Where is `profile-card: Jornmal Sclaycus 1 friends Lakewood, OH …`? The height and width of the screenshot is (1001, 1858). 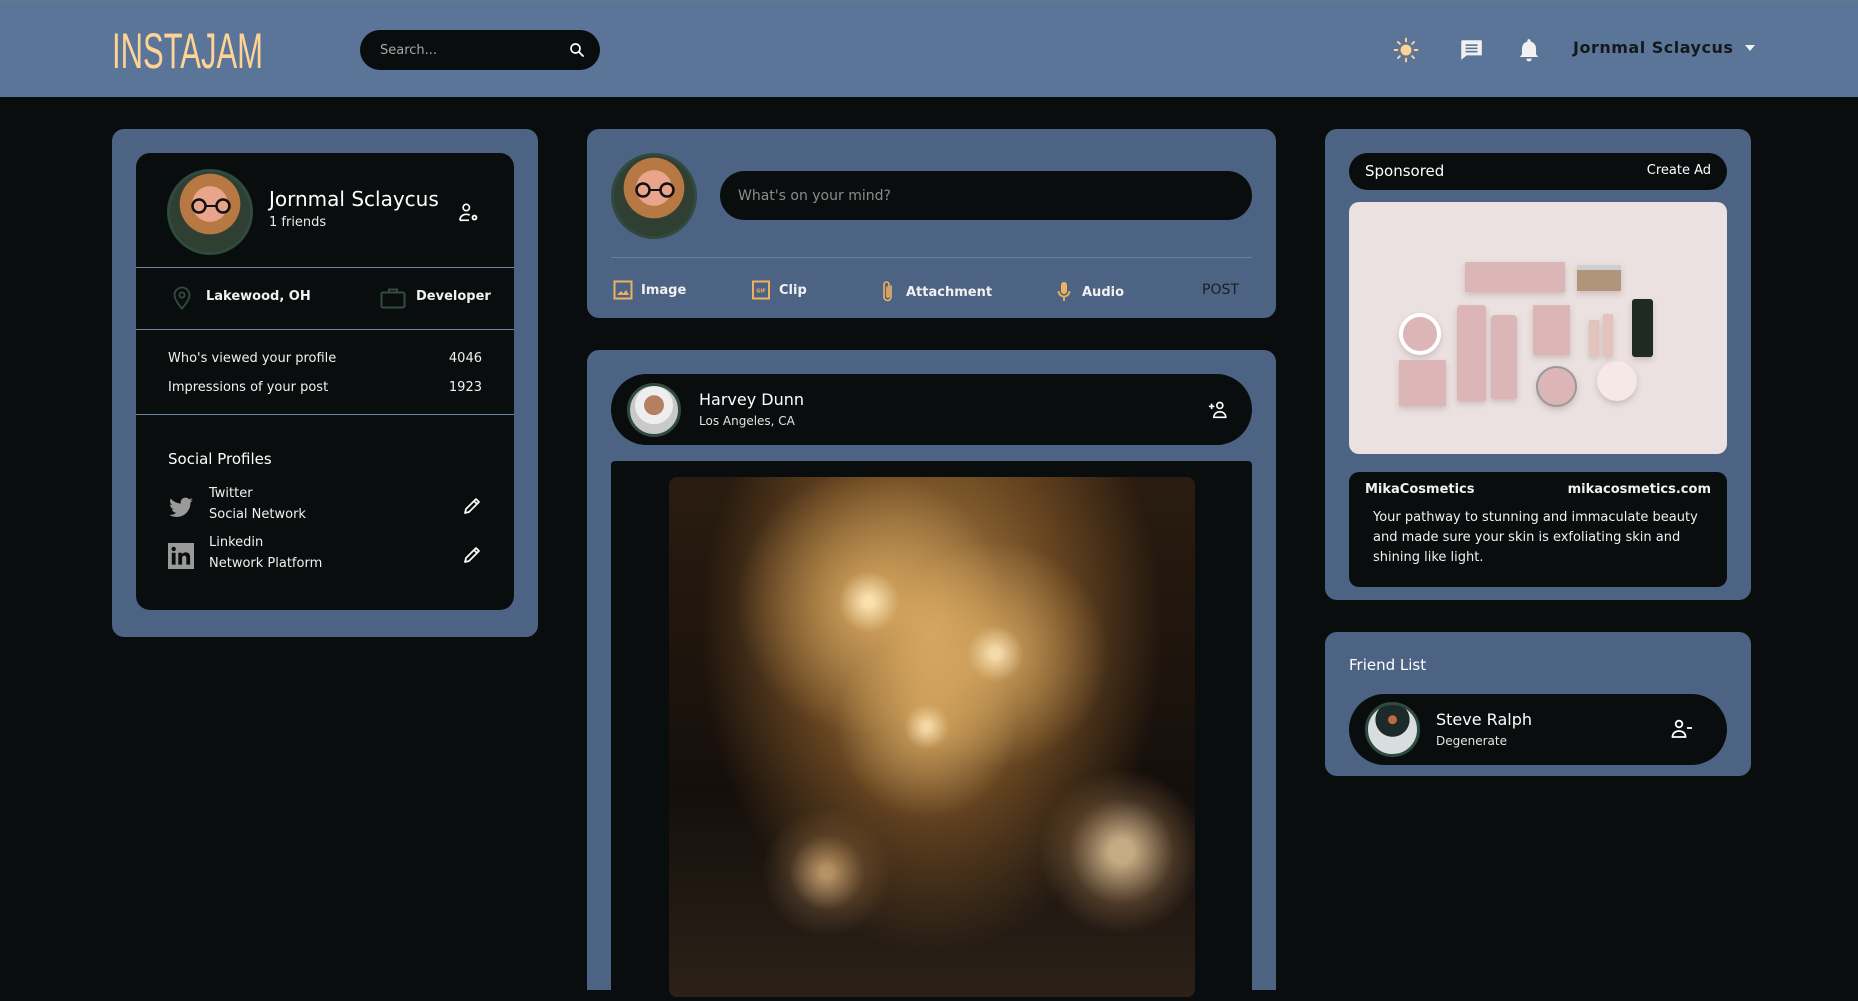
profile-card: Jornmal Sclaycus 1 friends Lakewood, OH … is located at coordinates (325, 383).